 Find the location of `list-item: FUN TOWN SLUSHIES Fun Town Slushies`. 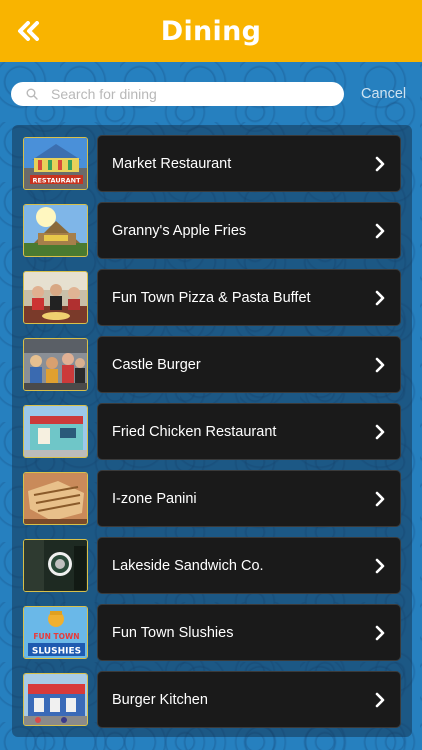

list-item: FUN TOWN SLUSHIES Fun Town Slushies is located at coordinates (212, 633).